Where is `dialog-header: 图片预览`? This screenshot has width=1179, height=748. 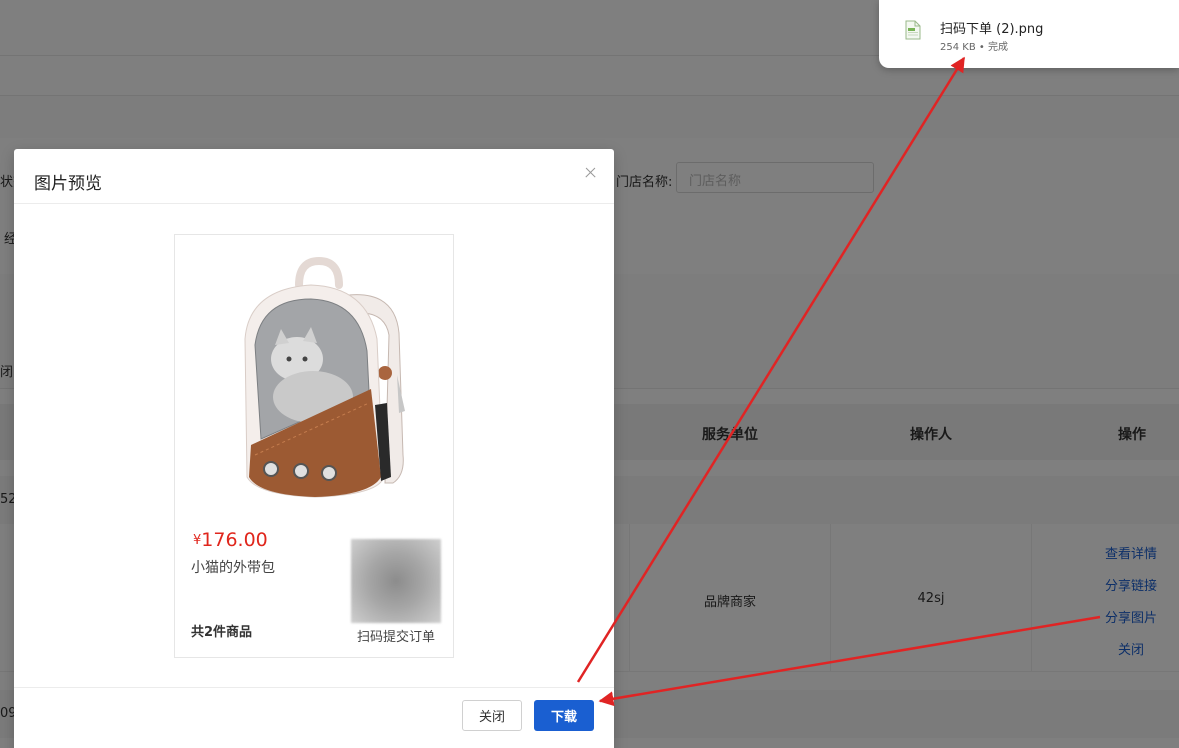 dialog-header: 图片预览 is located at coordinates (314, 176).